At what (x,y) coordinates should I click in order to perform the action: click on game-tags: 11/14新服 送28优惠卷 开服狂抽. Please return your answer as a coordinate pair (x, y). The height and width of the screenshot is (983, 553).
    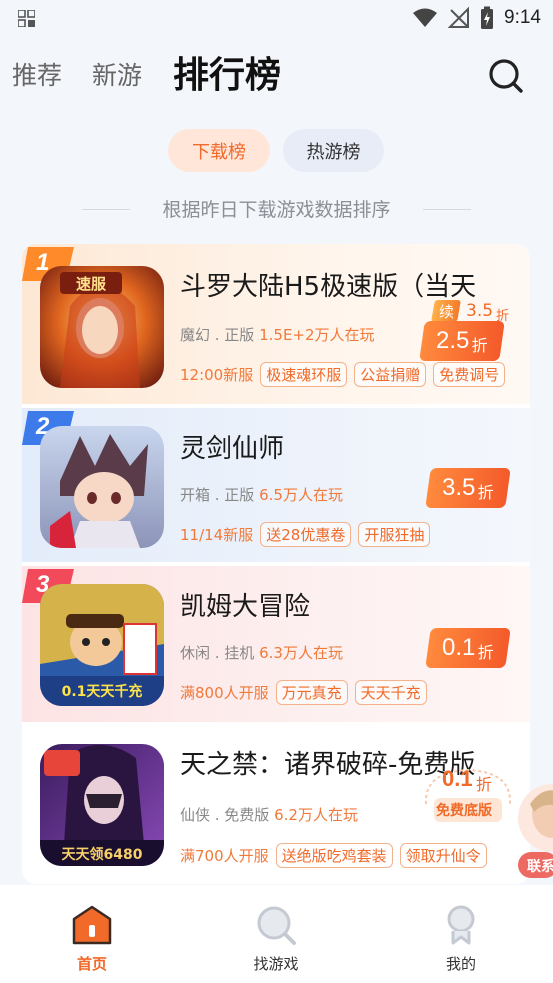
    Looking at the image, I should click on (305, 534).